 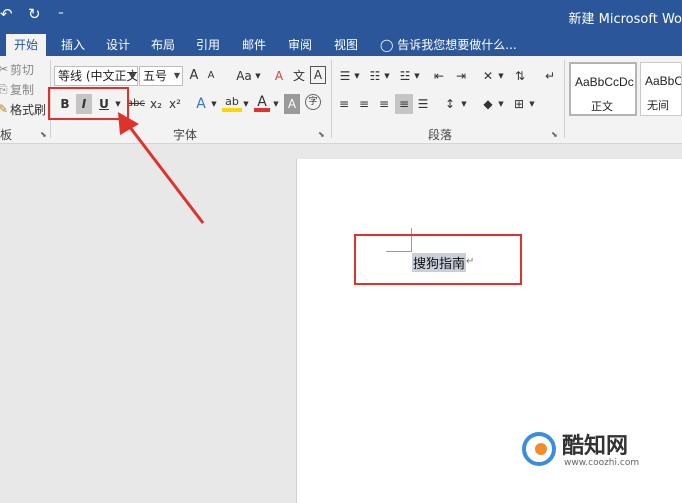 What do you see at coordinates (539, 449) in the screenshot?
I see `watermark-logo` at bounding box center [539, 449].